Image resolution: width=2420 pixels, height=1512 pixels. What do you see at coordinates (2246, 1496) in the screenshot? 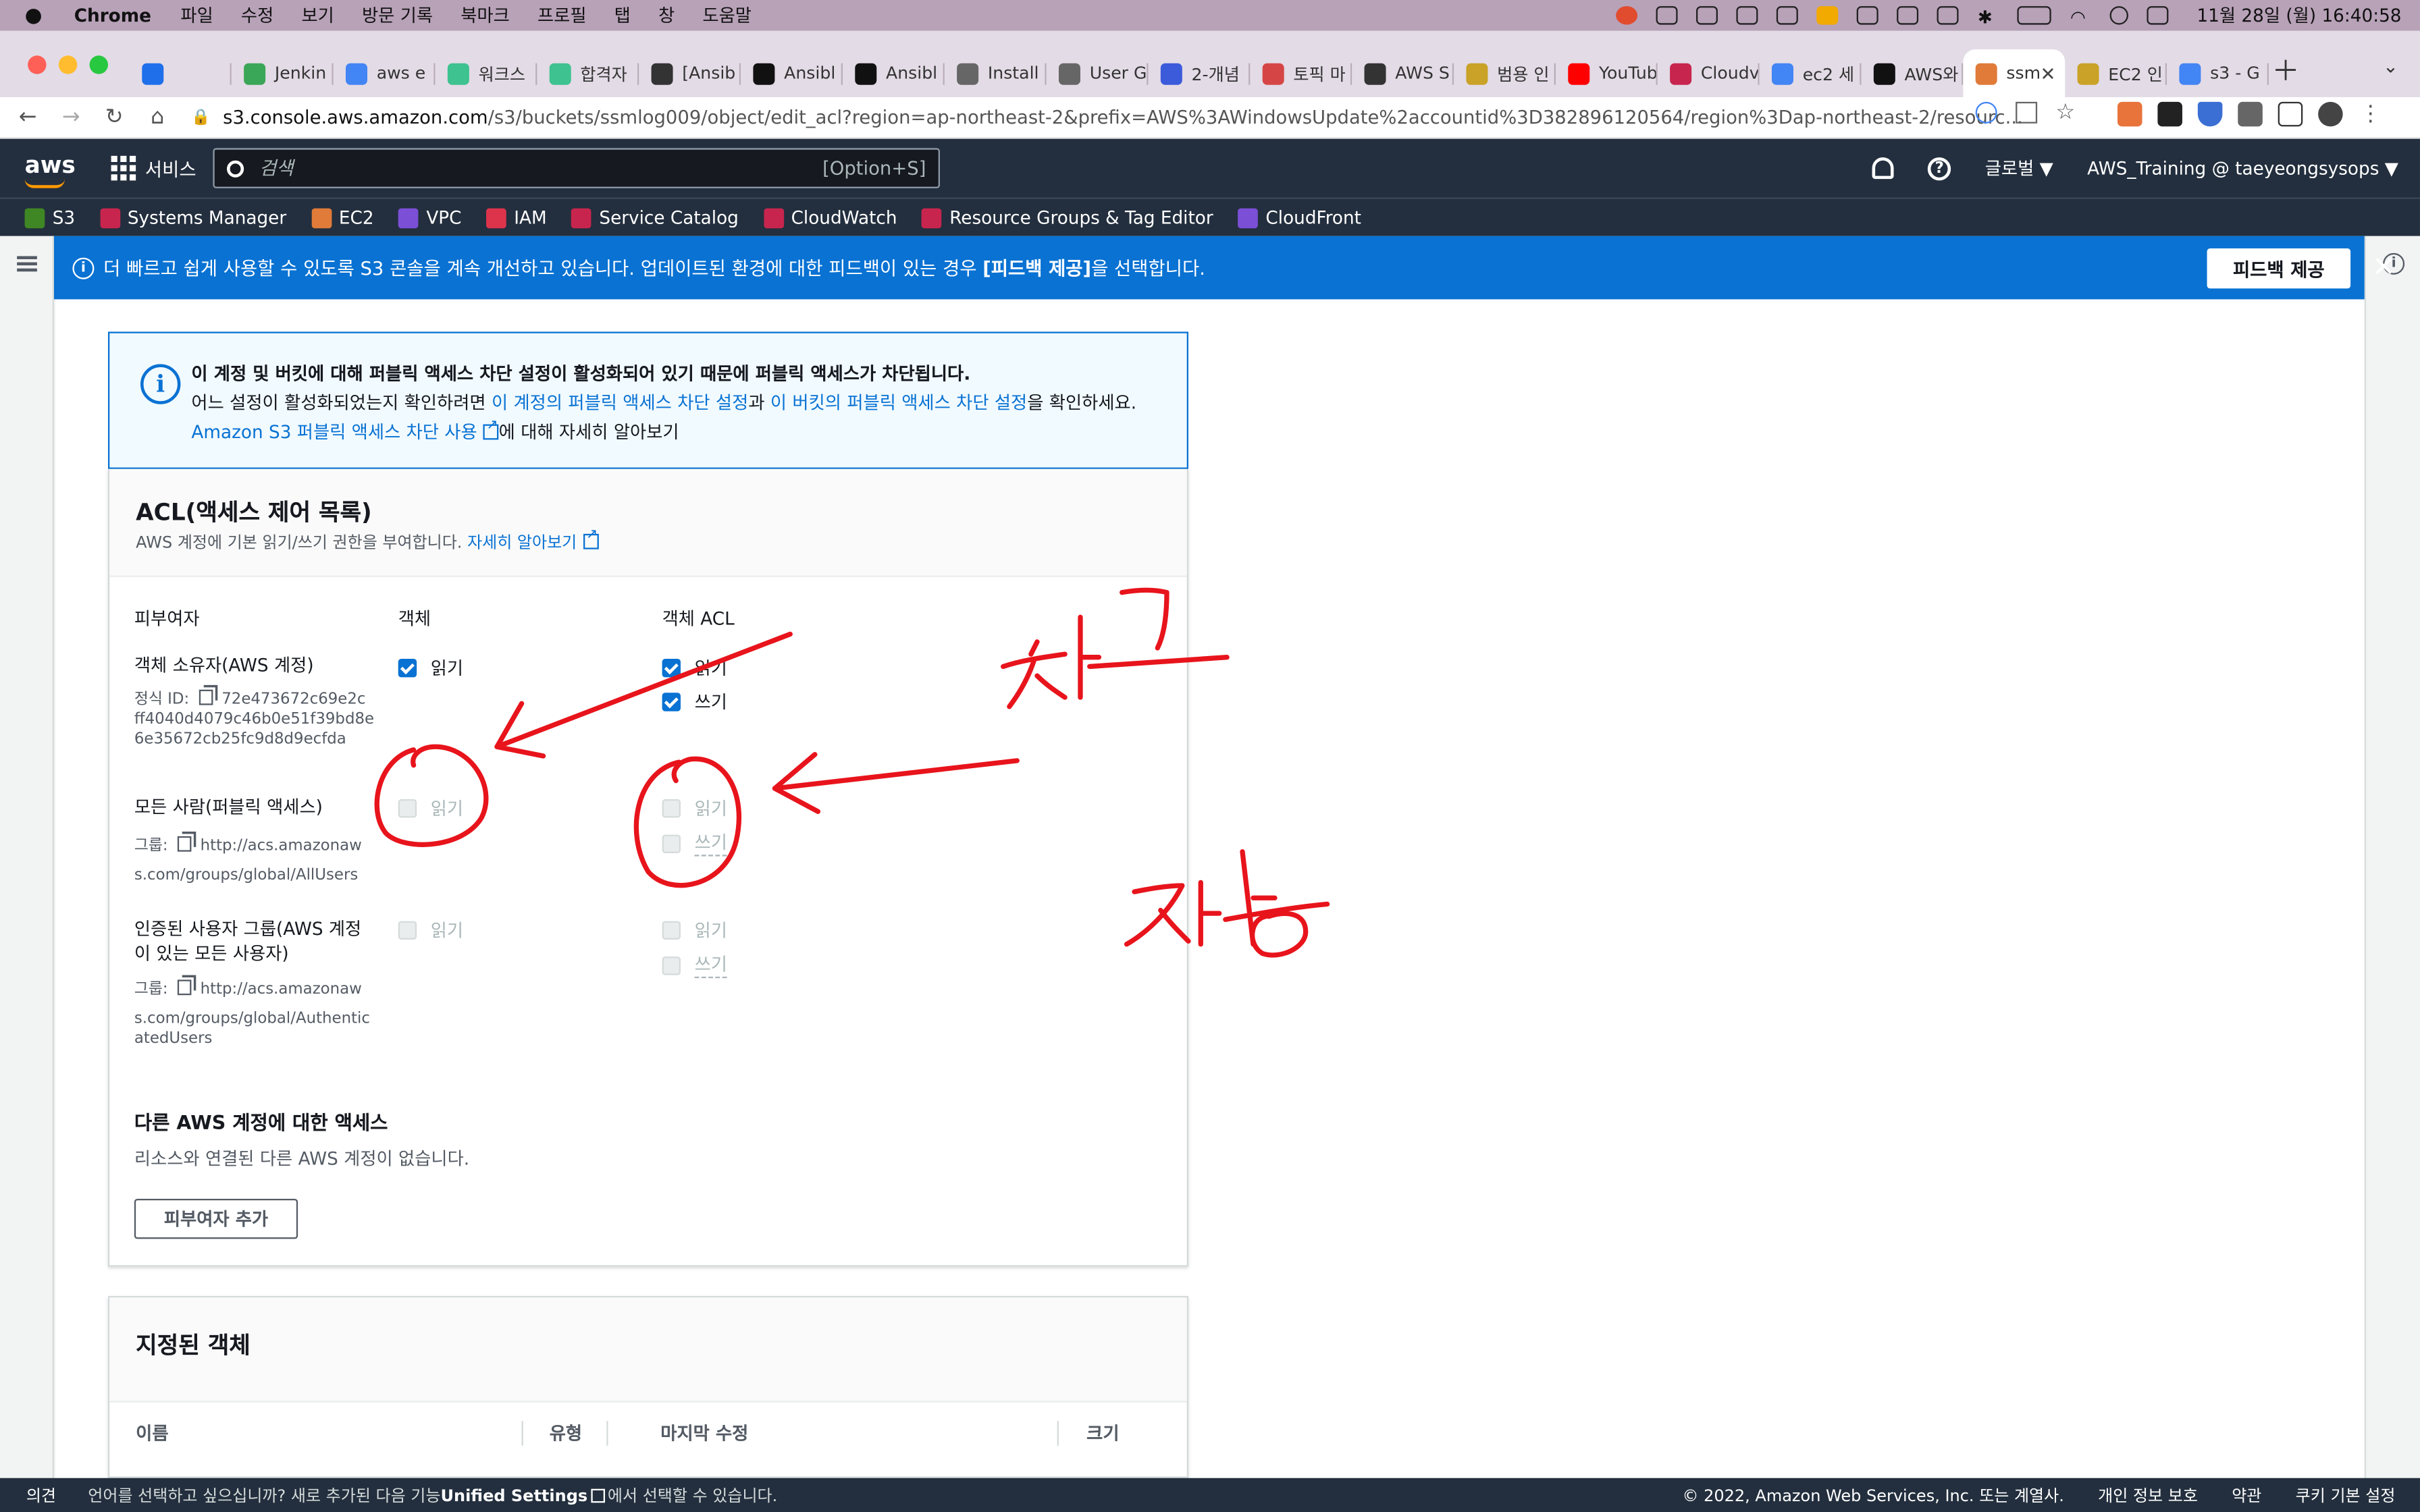
I see `terms-link: 약관` at bounding box center [2246, 1496].